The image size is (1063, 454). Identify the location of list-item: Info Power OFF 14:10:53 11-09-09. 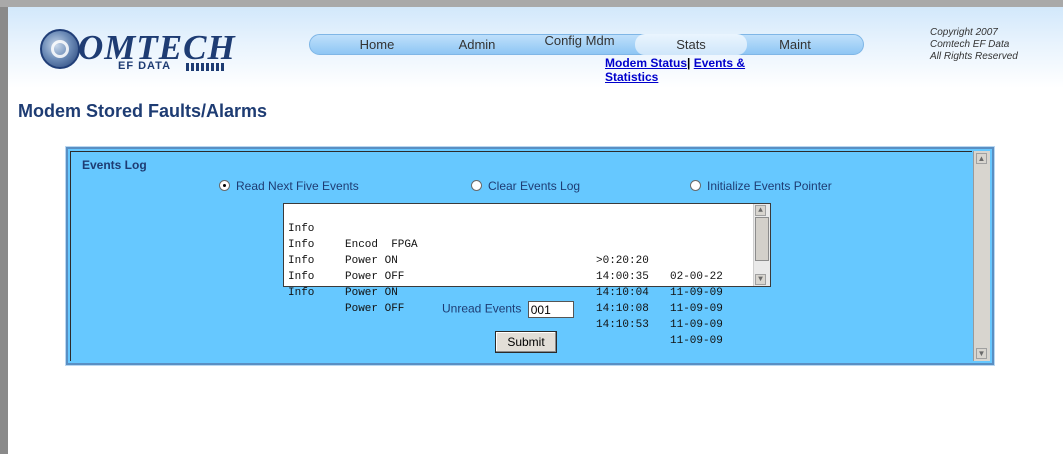
(505, 308).